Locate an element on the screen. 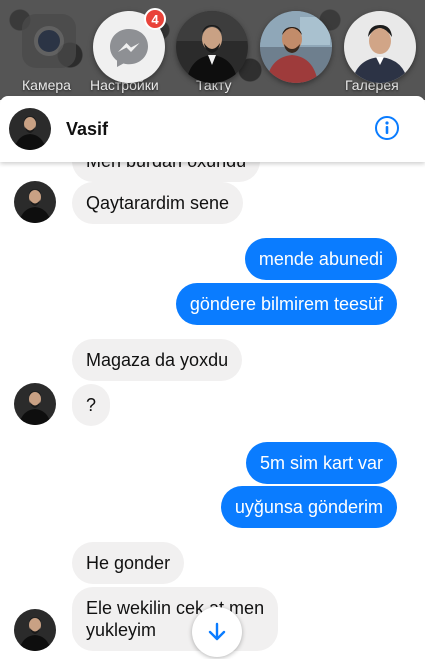 This screenshot has width=425, height=659. unread-badge: 4 is located at coordinates (155, 19).